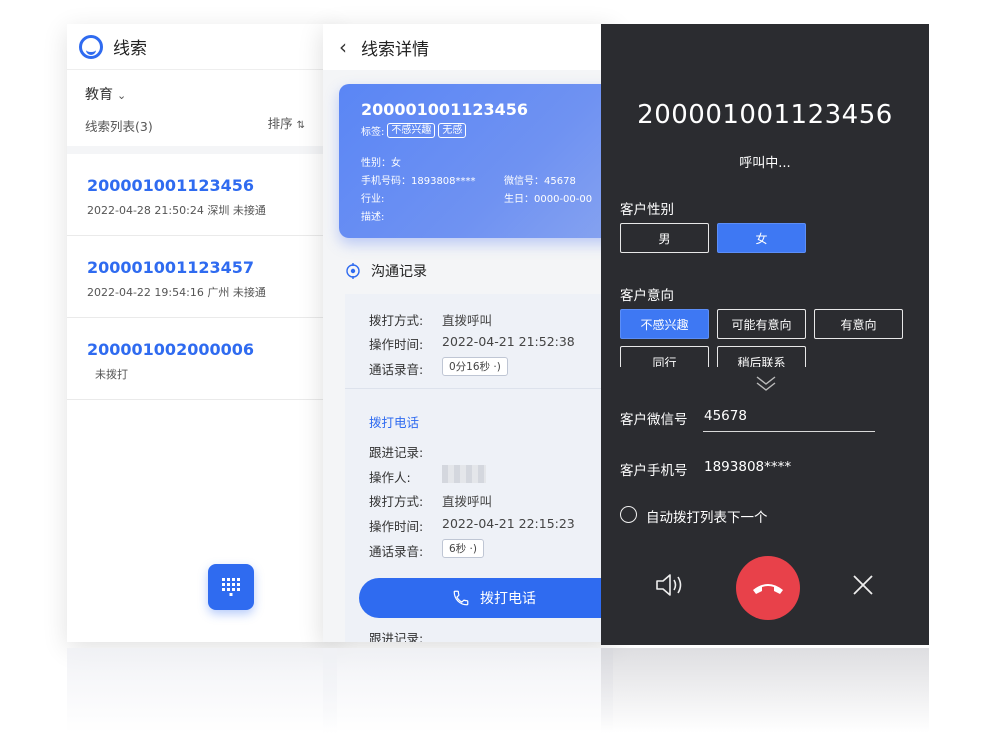 This screenshot has width=1000, height=733. Describe the element at coordinates (761, 324) in the screenshot. I see `intent-option-maybe: 可能有意向` at that location.